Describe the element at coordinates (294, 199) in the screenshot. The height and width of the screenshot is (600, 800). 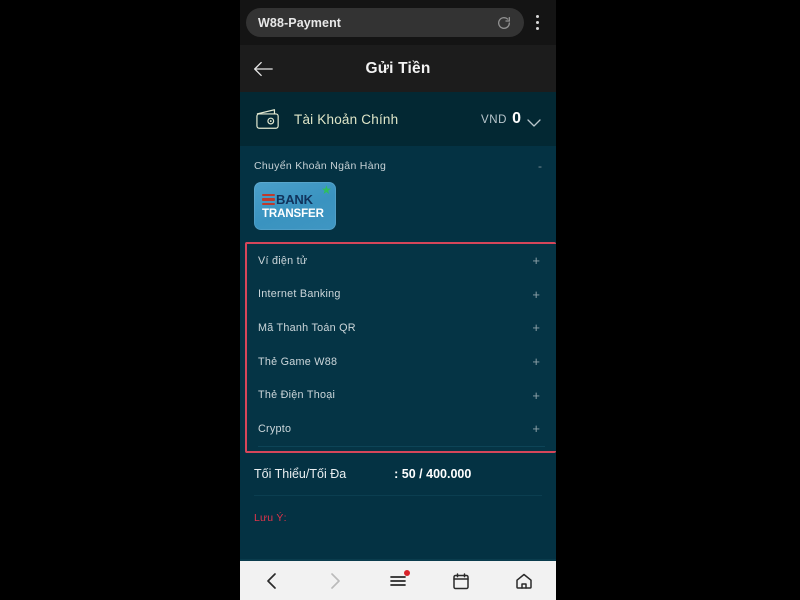
I see `card-brand-line1: BANK` at that location.